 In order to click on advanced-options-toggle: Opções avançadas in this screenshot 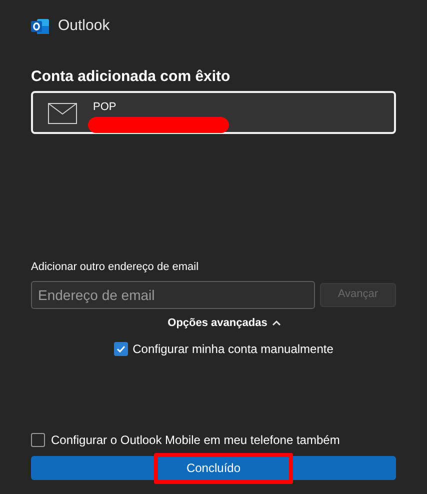, I will do `click(225, 322)`.